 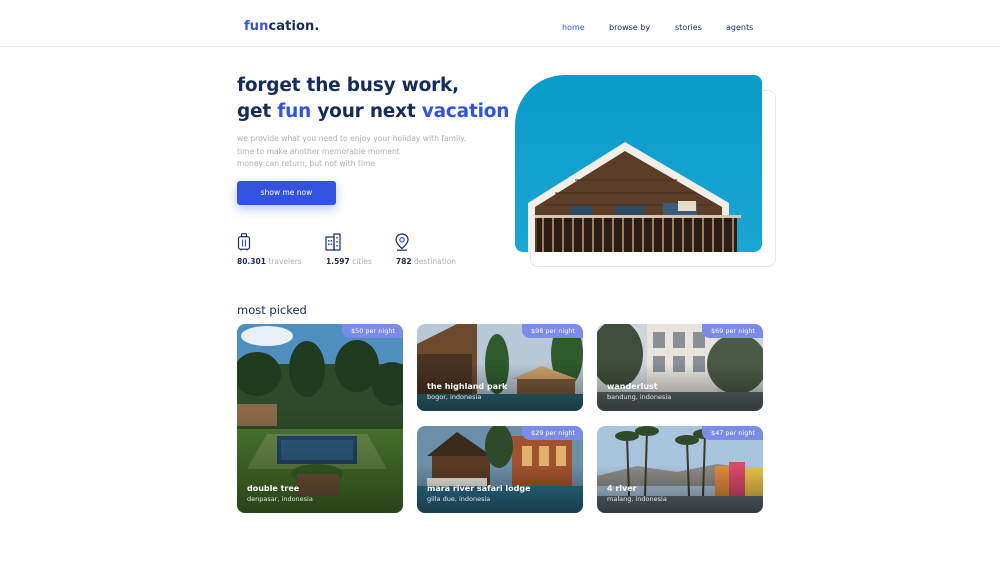 What do you see at coordinates (467, 386) in the screenshot?
I see `card-title: the highland park` at bounding box center [467, 386].